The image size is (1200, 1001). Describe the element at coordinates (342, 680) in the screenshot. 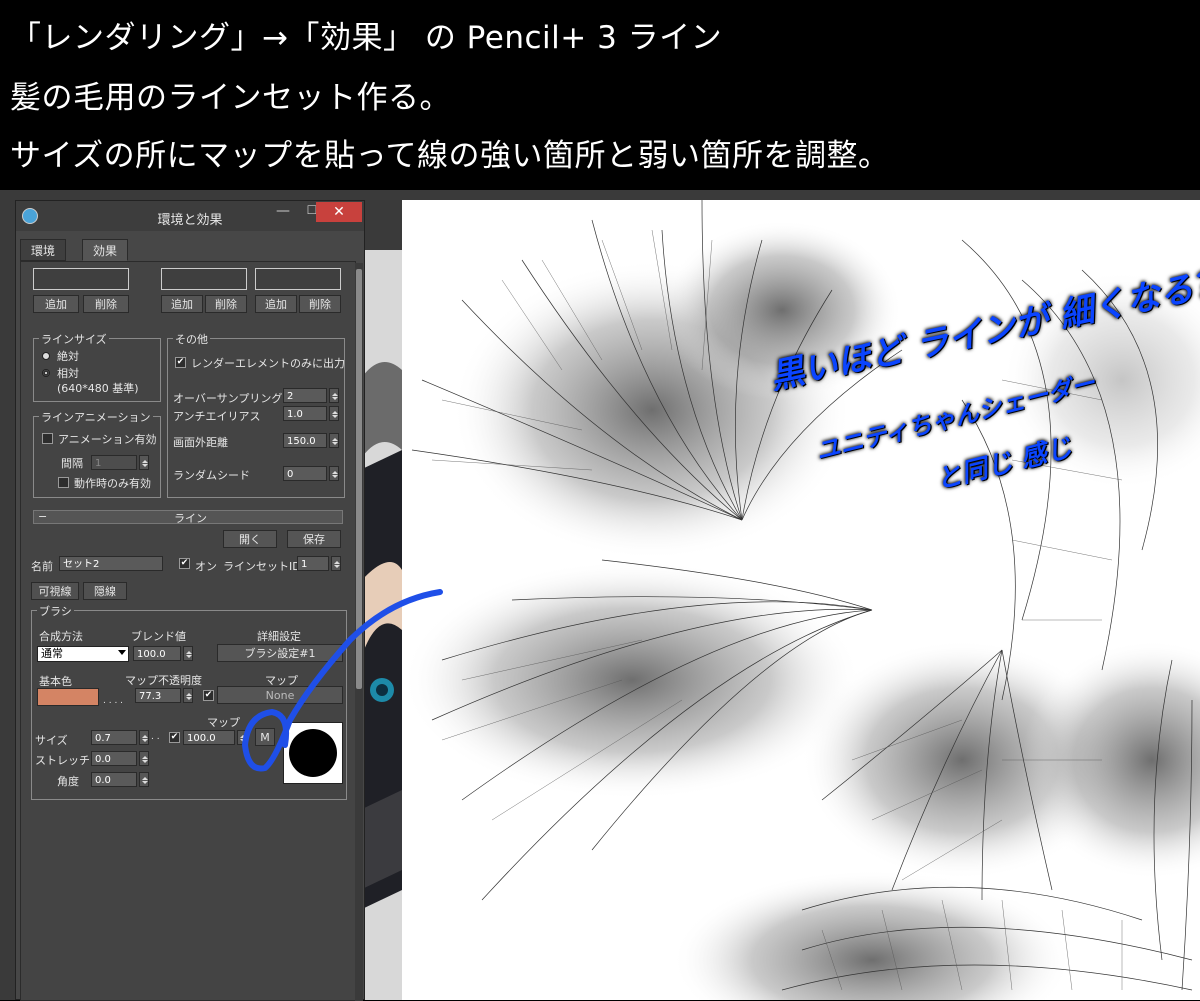

I see `annotation-stroke` at that location.